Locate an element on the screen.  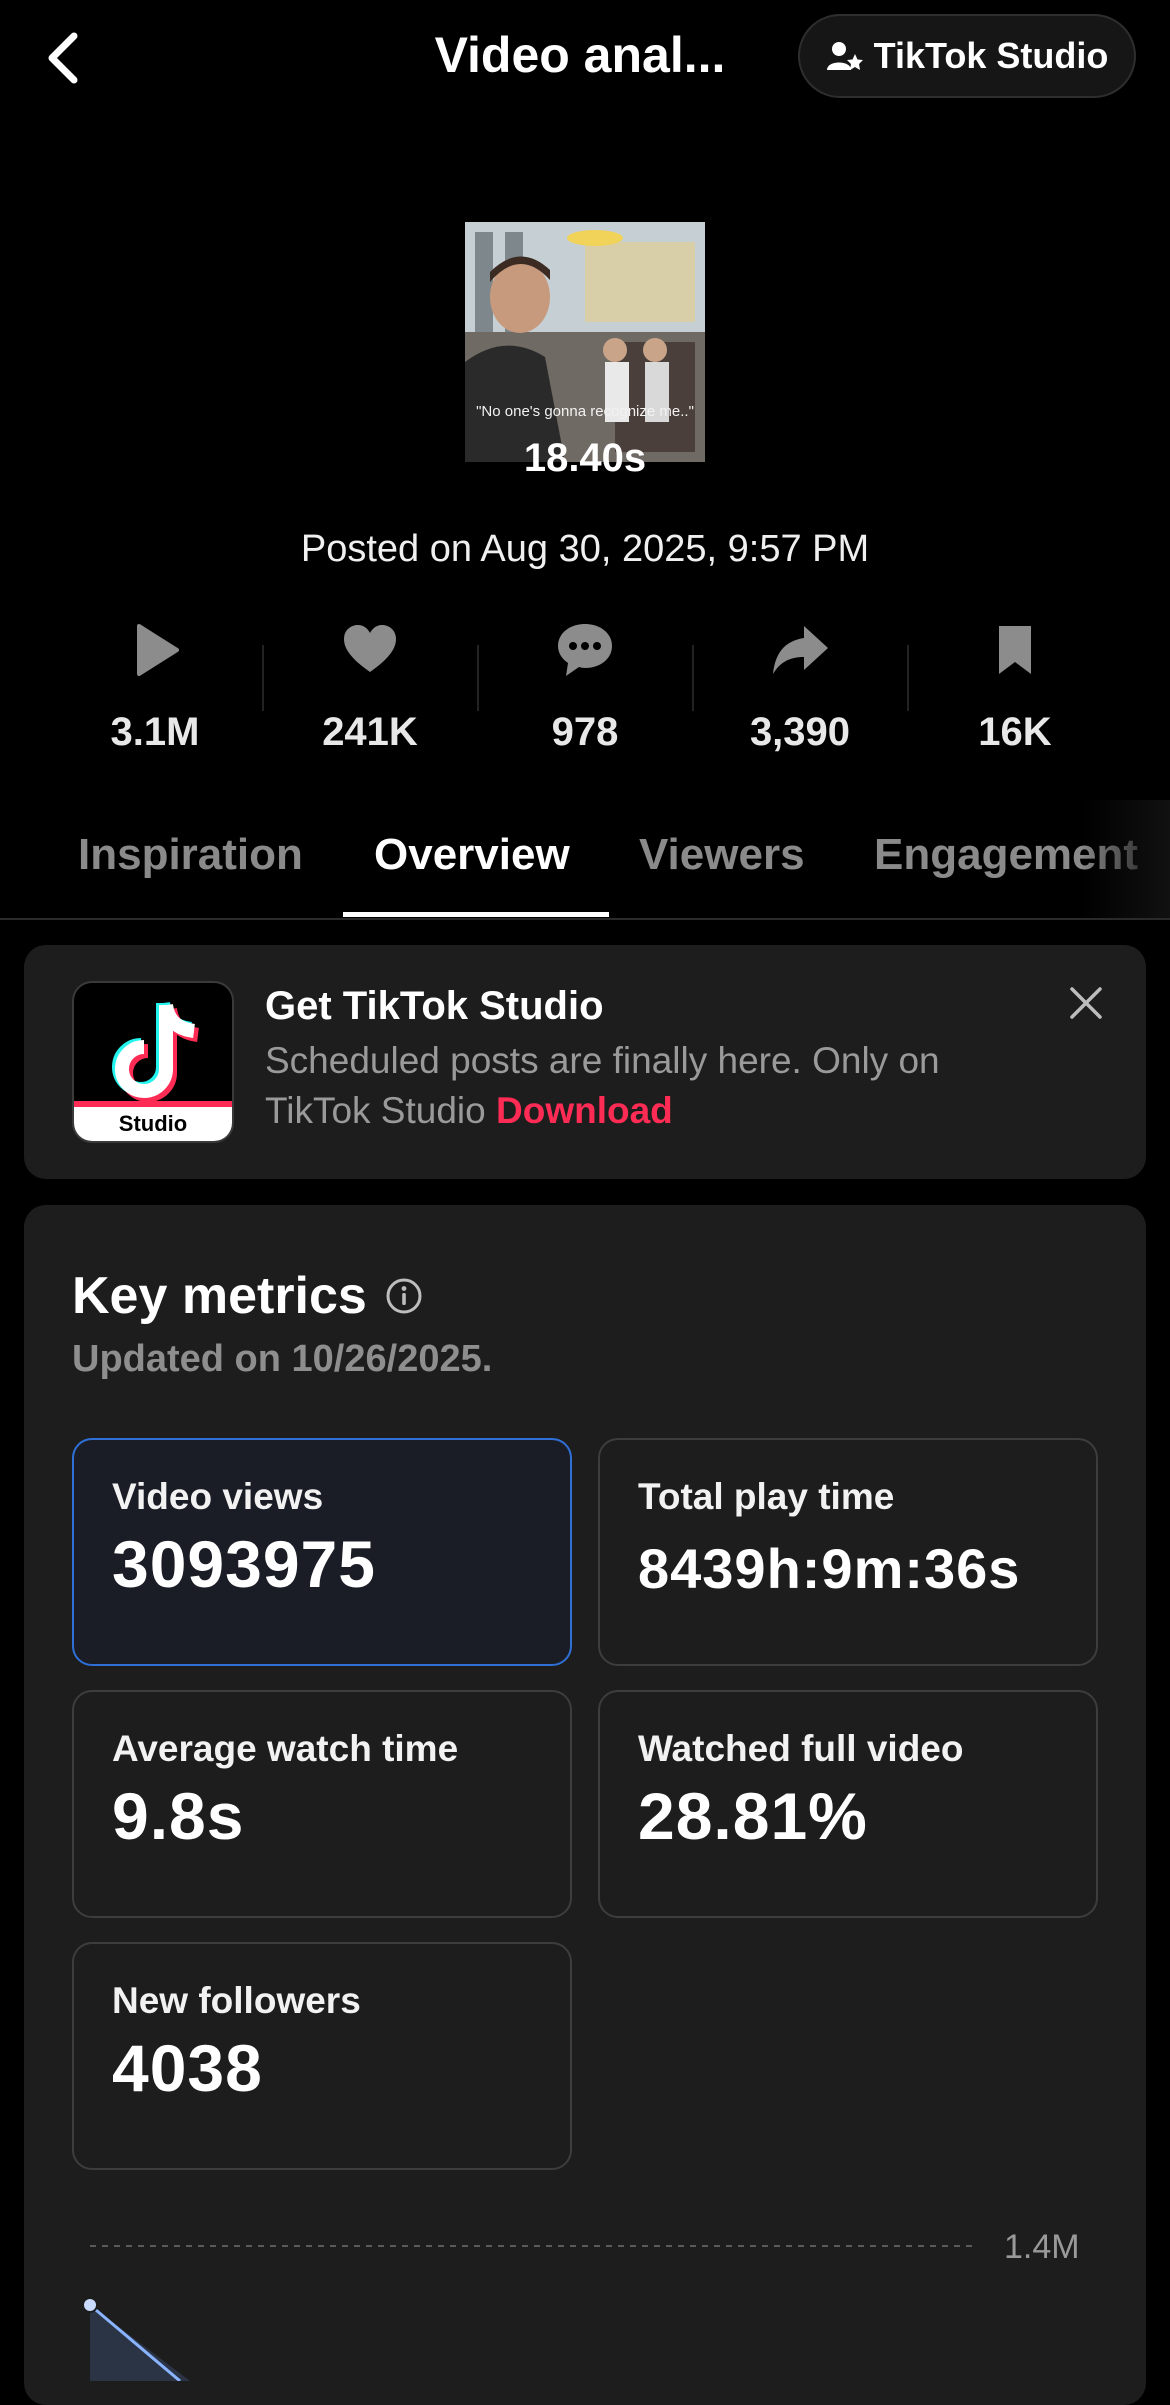
metric-label: Video views is located at coordinates (218, 1496).